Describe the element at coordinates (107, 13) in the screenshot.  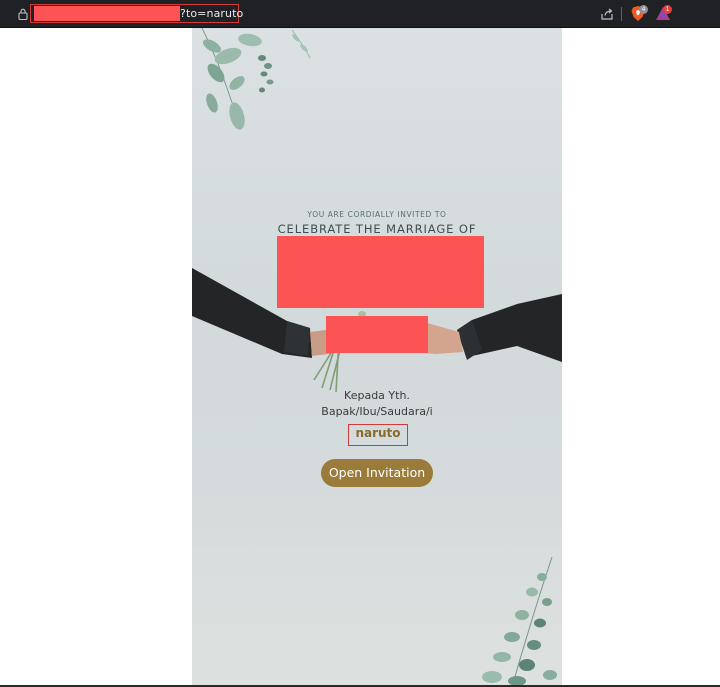
I see `url-redaction` at that location.